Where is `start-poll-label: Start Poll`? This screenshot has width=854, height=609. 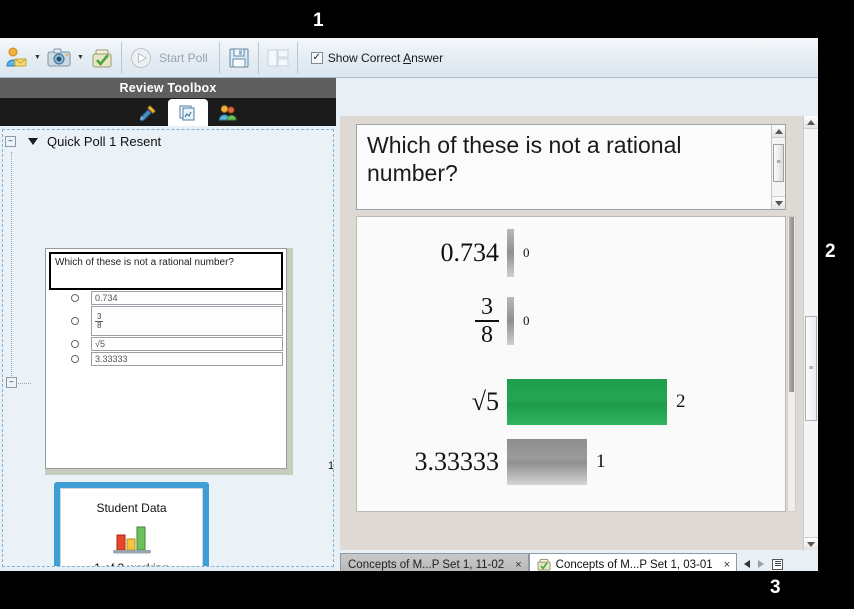
start-poll-label: Start Poll is located at coordinates (186, 58).